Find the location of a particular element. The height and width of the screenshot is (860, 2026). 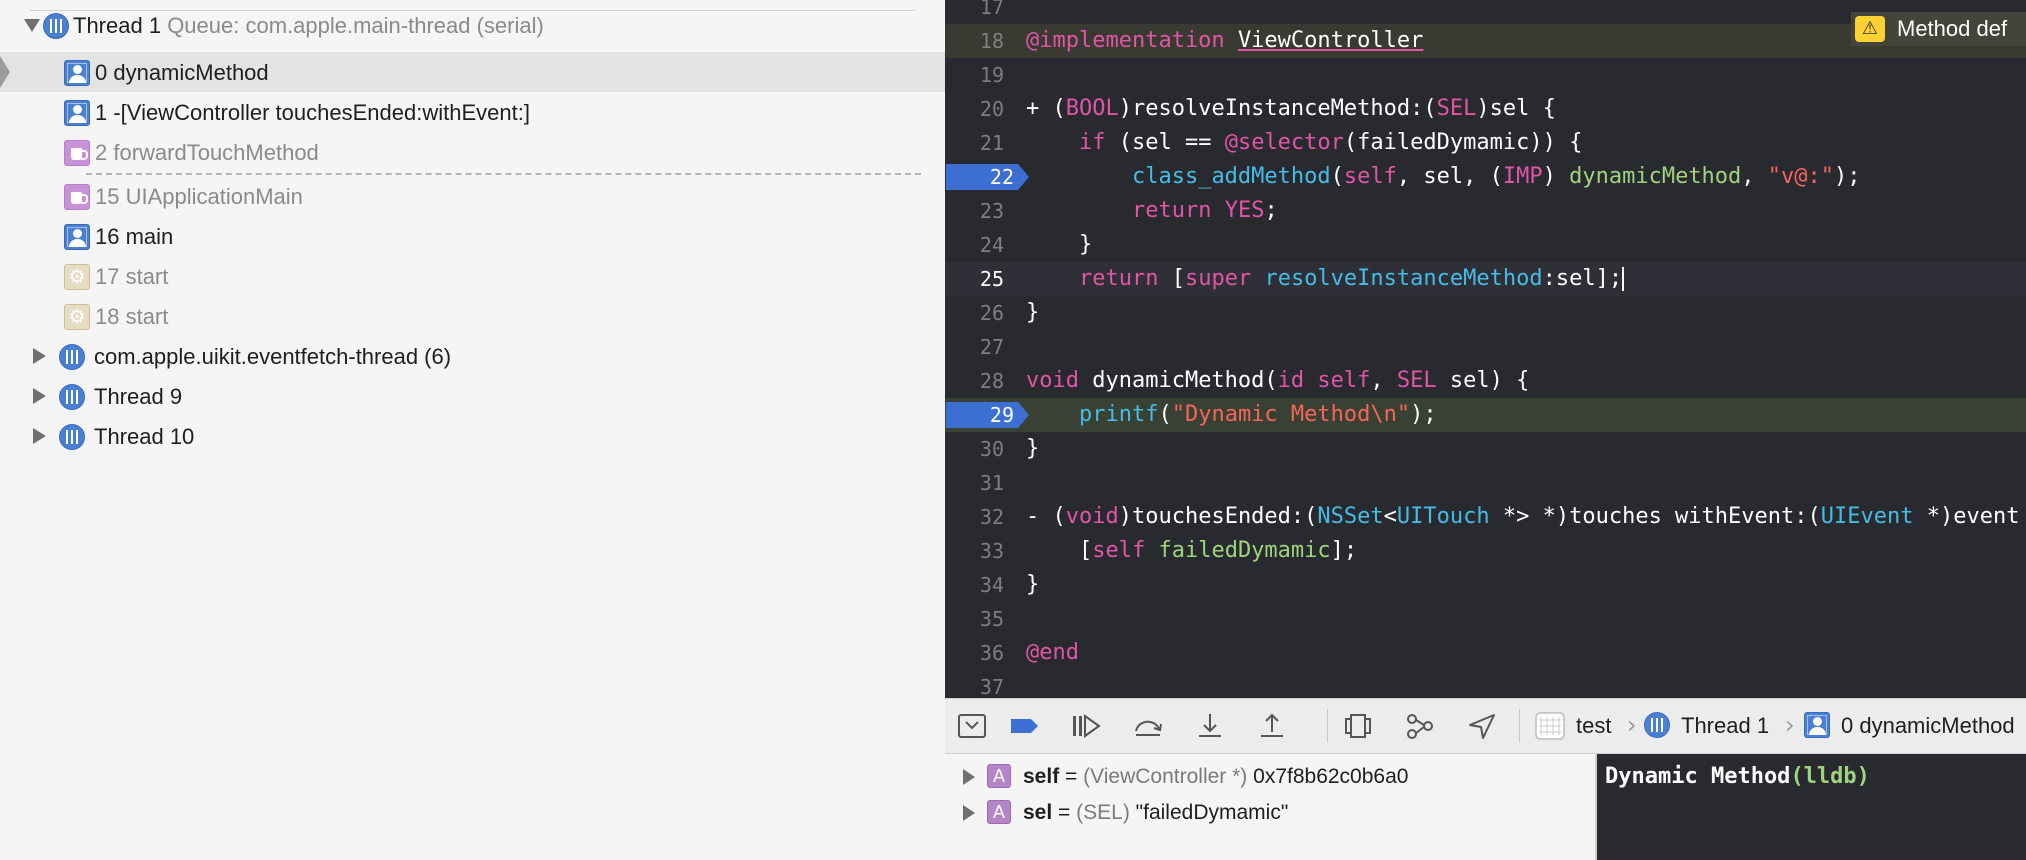

continue-icon is located at coordinates (1086, 726).